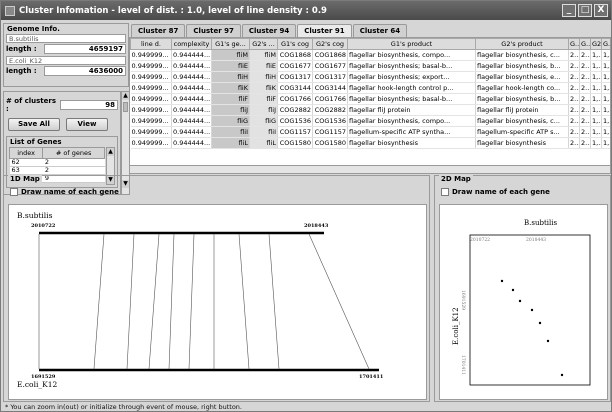  I want to click on map-2d-x-genome: B.subtilis, so click(540, 223).